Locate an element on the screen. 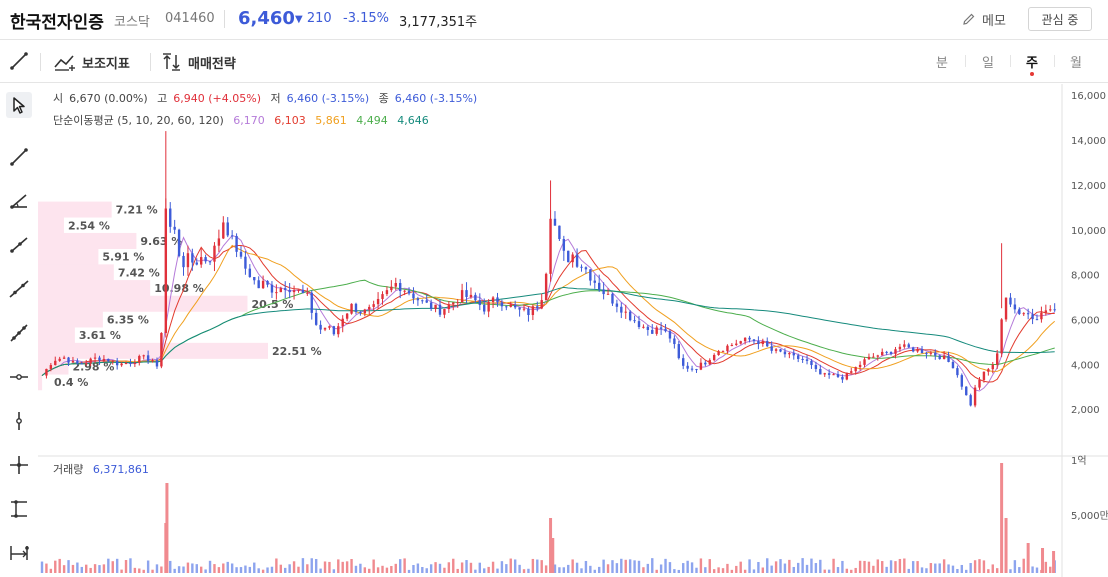 This screenshot has height=577, width=1108. down-arrow-icon: ▼ is located at coordinates (299, 19).